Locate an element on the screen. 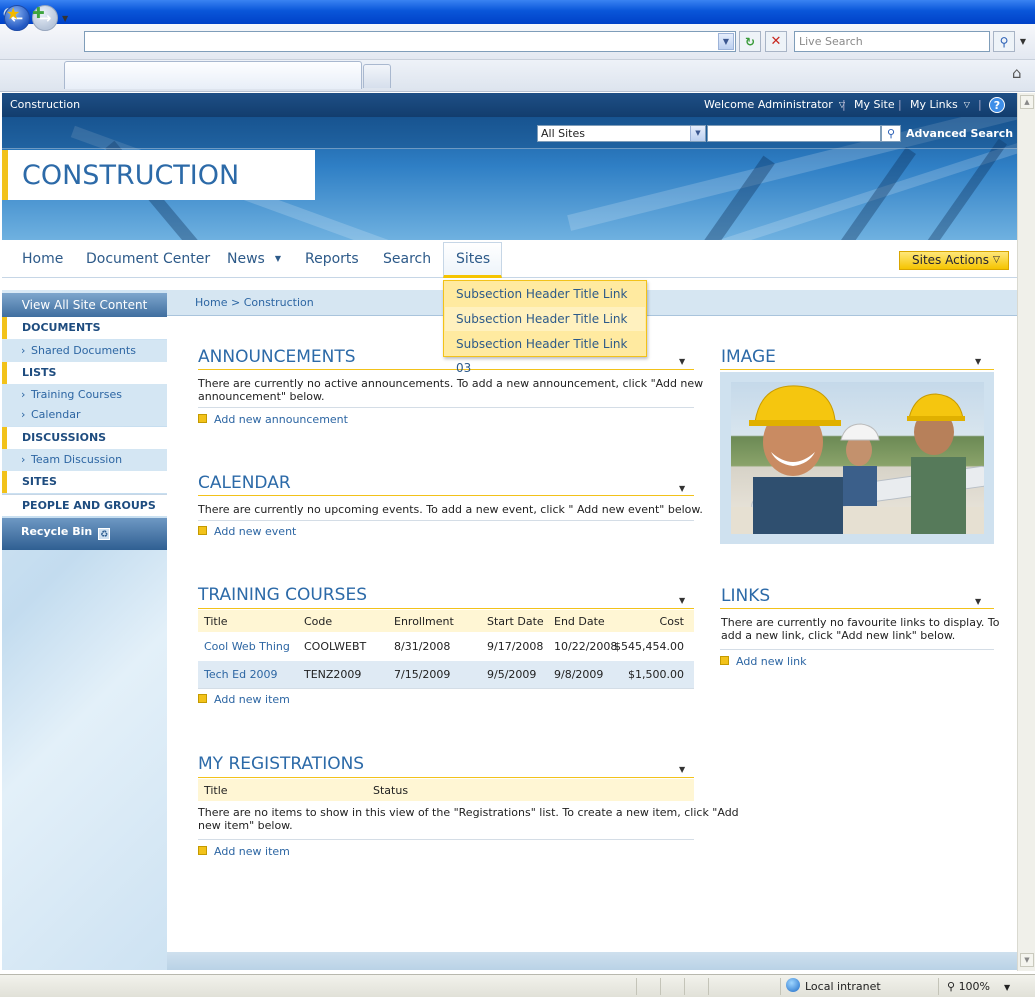 The width and height of the screenshot is (1035, 997). course-code: COOLWEBT is located at coordinates (335, 646).